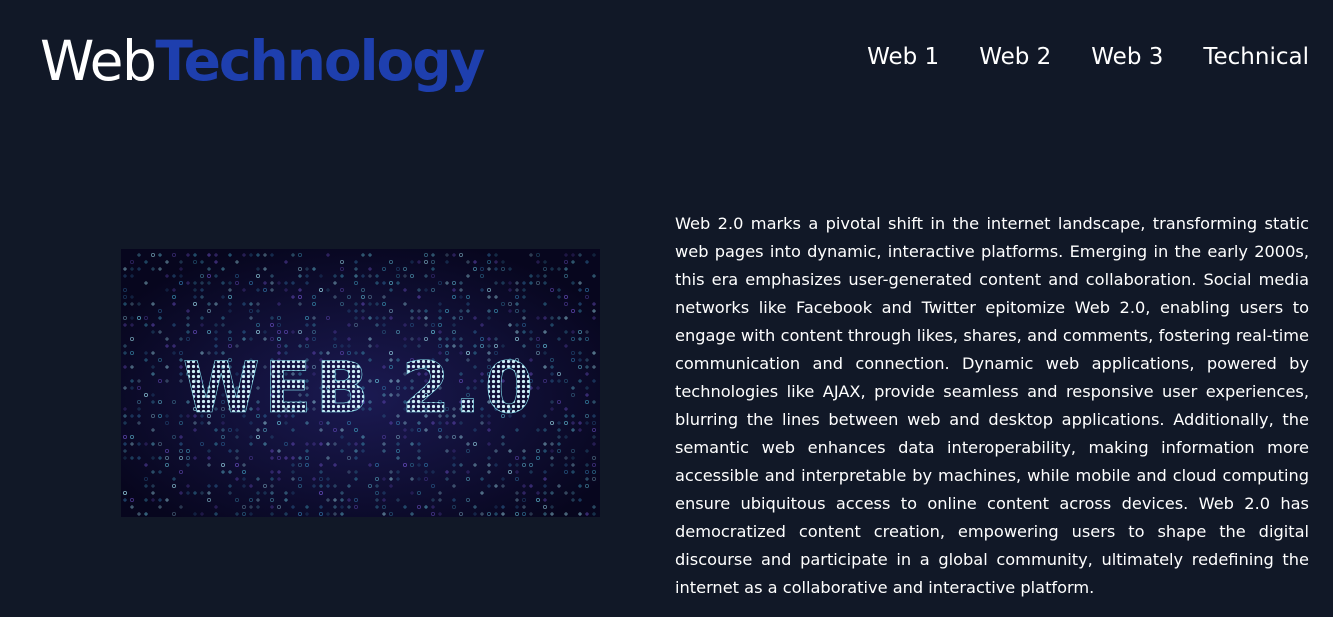  I want to click on nav-link-web-2: Web 2, so click(1015, 57).